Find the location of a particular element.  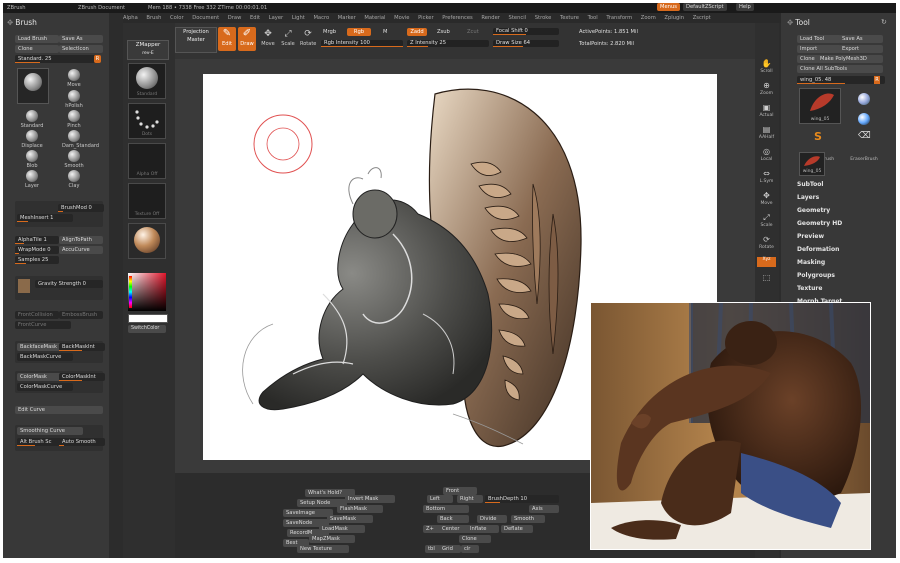

alpha-thumb: Alpha Off is located at coordinates (147, 161).